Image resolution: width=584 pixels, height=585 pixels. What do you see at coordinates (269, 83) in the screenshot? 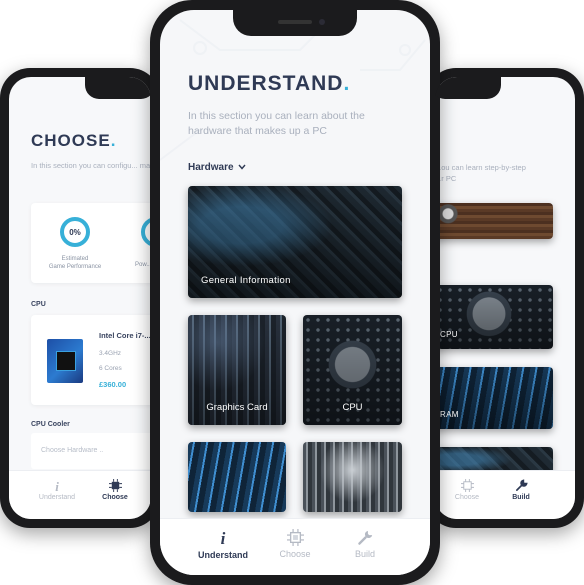
I see `page-title: UNDERSTAND.` at bounding box center [269, 83].